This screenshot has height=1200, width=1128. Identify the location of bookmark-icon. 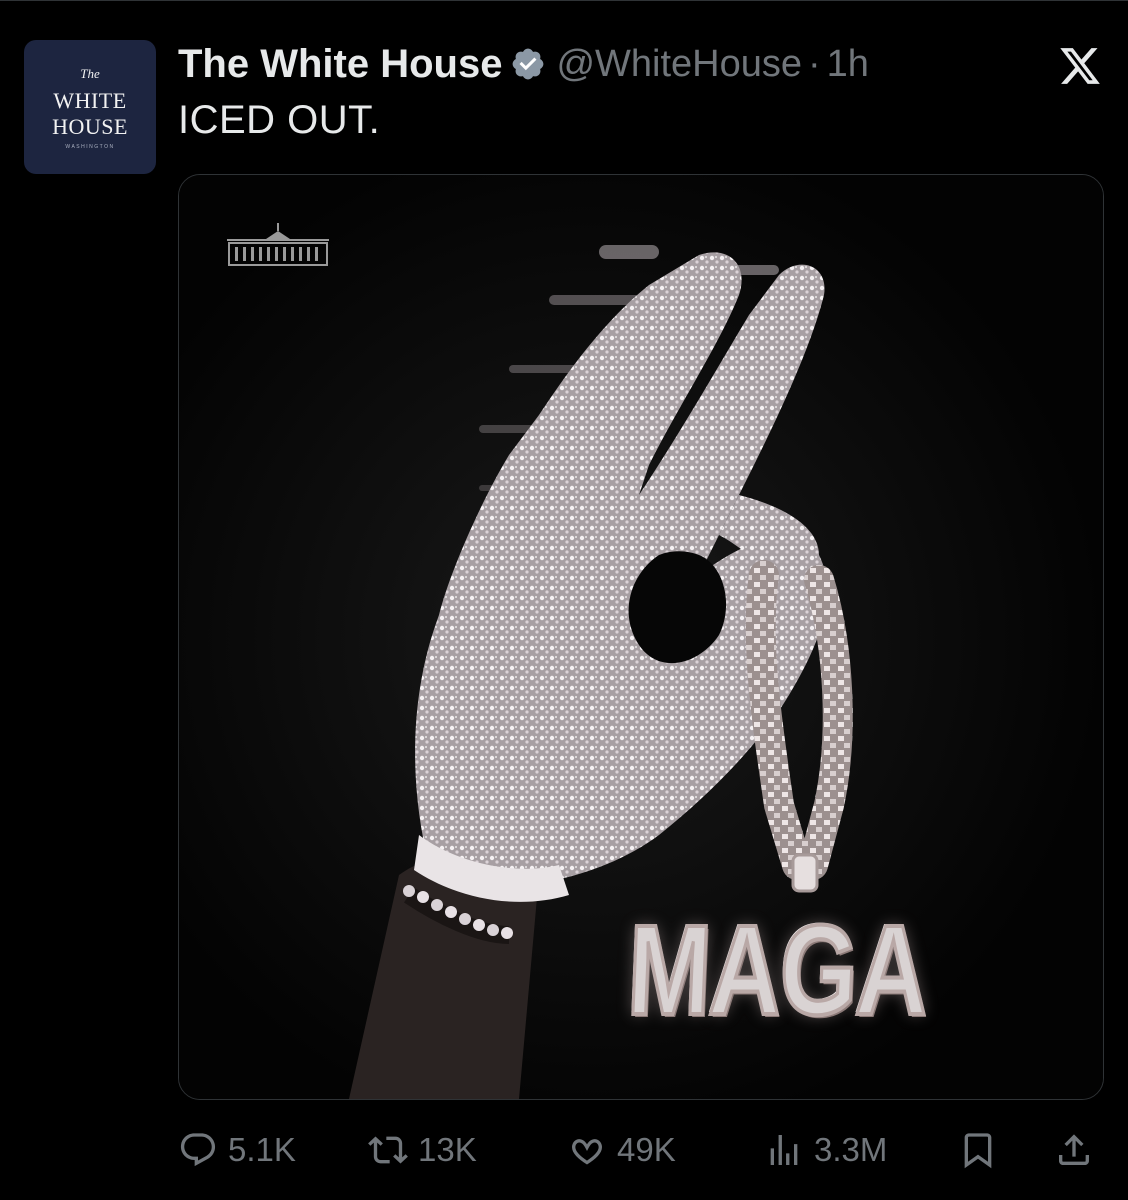
(978, 1151).